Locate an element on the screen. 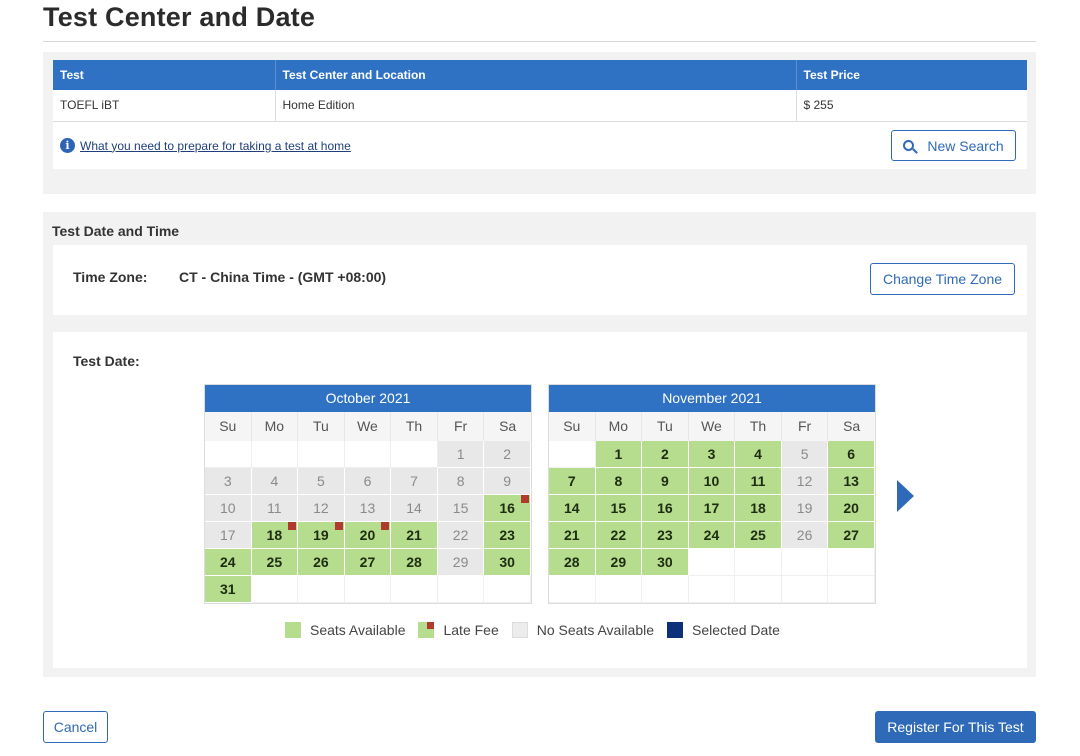 The image size is (1080, 756). calendar-day-available: 29 is located at coordinates (619, 562).